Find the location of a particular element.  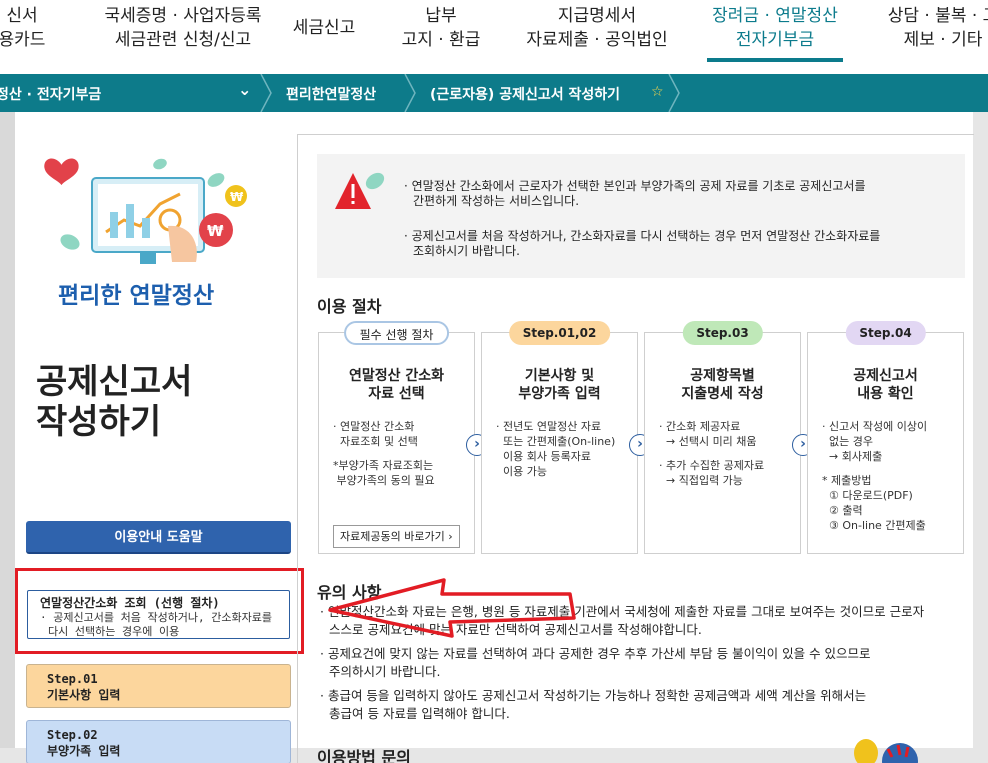

card-body-line: → 선택시 미리 채움 is located at coordinates (708, 441).